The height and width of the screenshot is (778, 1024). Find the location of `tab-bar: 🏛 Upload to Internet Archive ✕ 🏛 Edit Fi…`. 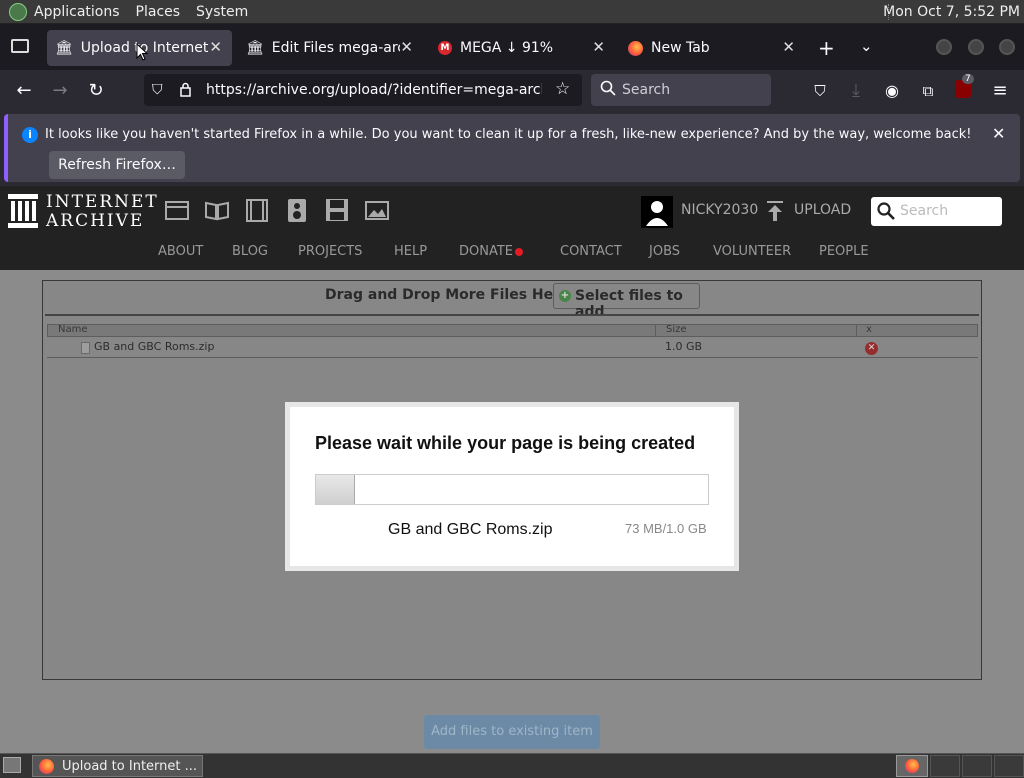

tab-bar: 🏛 Upload to Internet Archive ✕ 🏛 Edit Fi… is located at coordinates (512, 47).